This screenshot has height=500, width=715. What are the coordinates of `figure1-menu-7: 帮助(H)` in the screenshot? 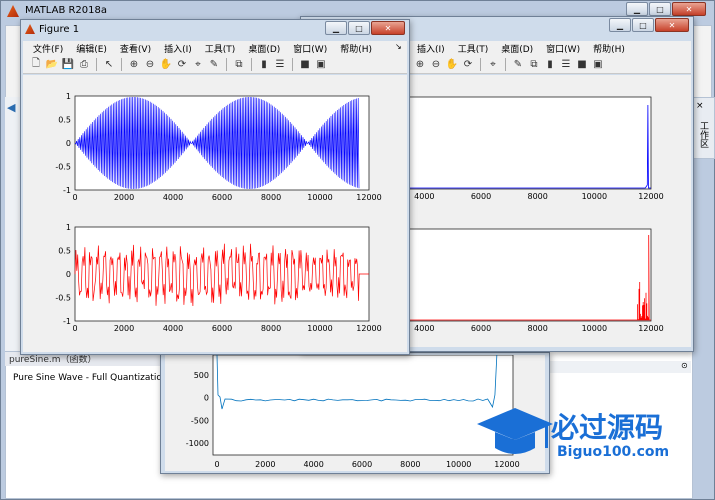 It's located at (356, 48).